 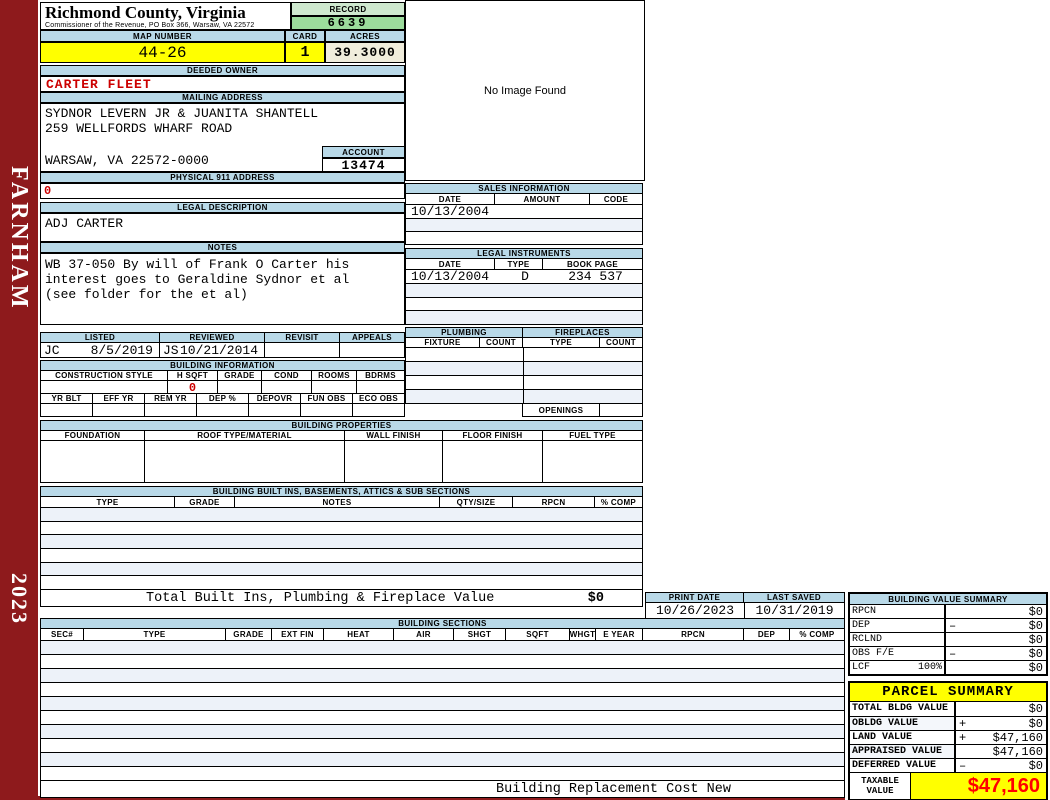 I want to click on mailing-line-2: 259 WELLFORDS WHARF ROAD, so click(x=139, y=128).